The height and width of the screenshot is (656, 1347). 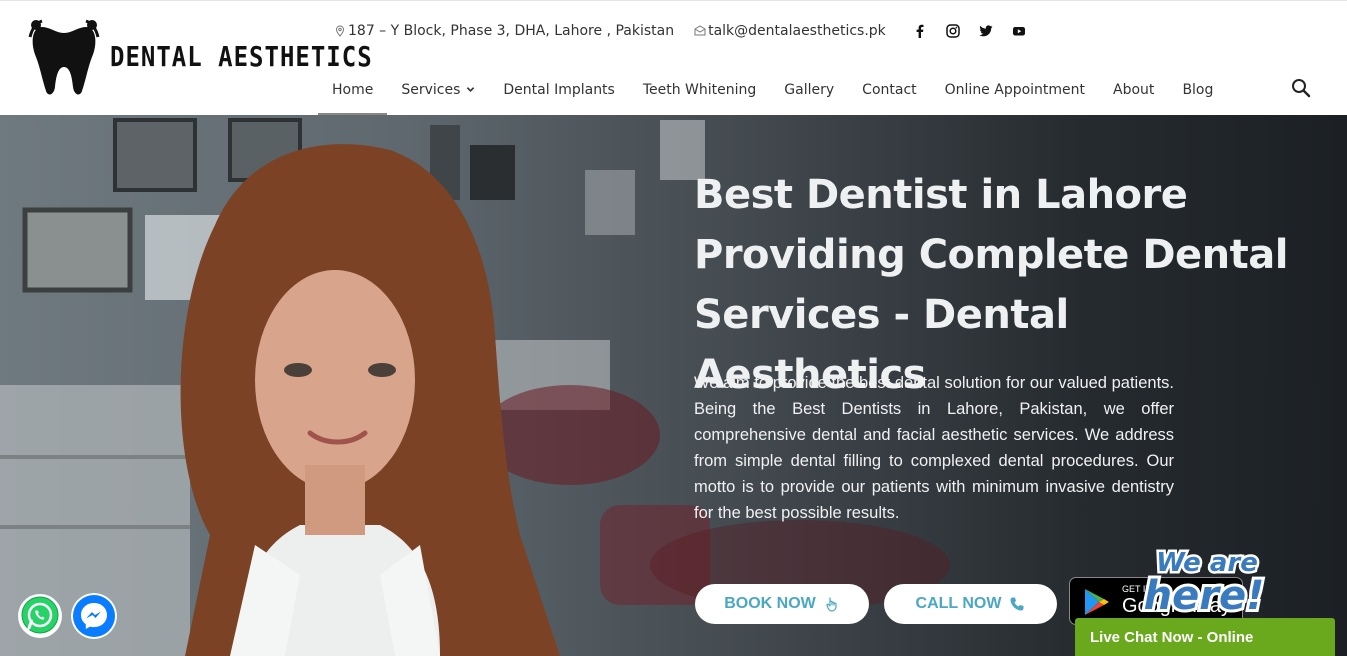 What do you see at coordinates (1018, 30) in the screenshot?
I see `youtube-icon` at bounding box center [1018, 30].